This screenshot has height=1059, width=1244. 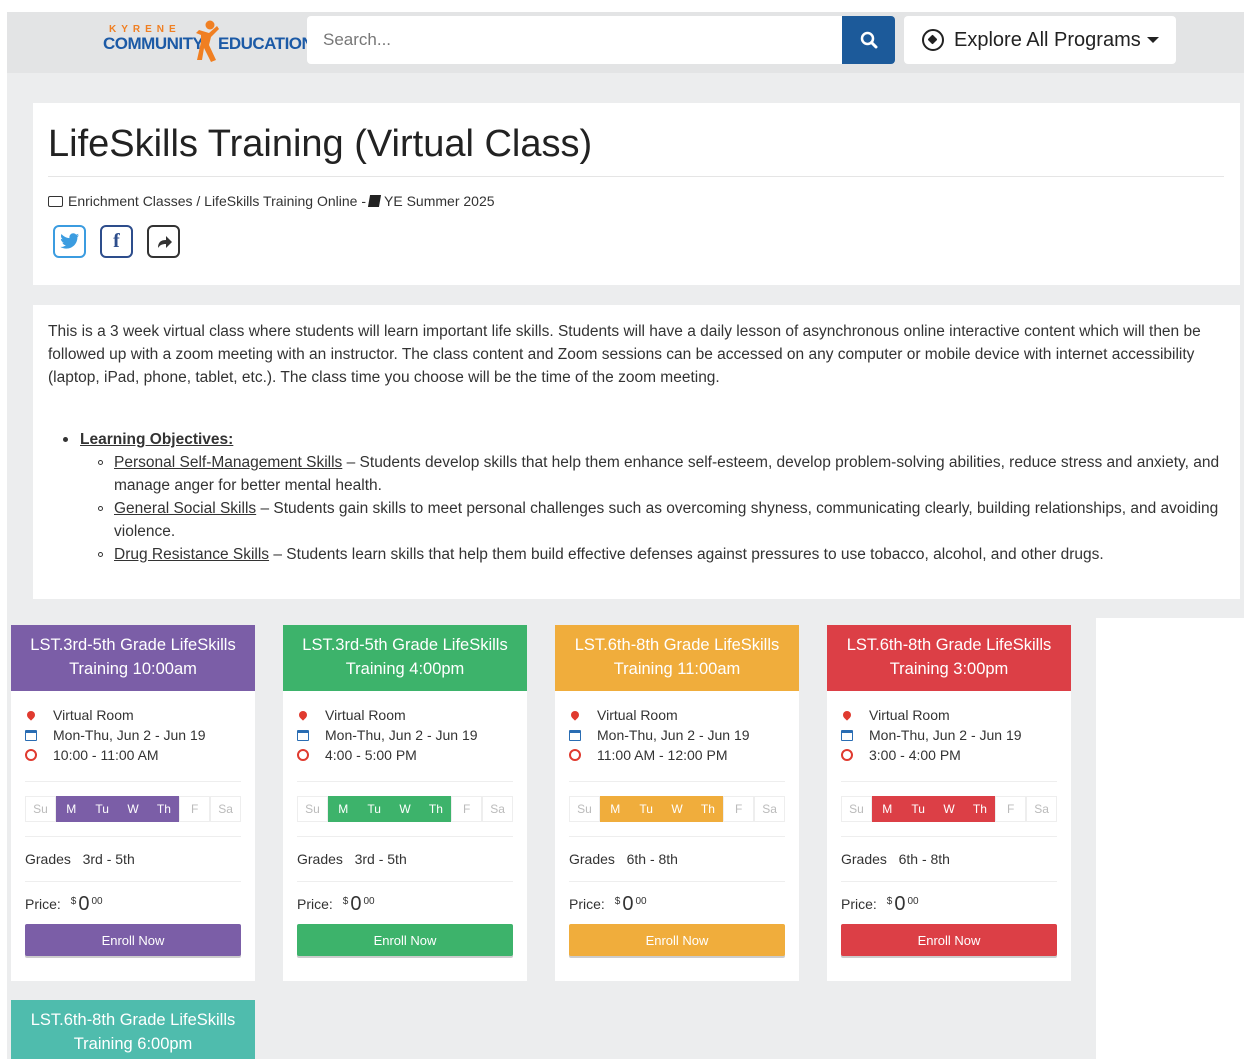 What do you see at coordinates (320, 144) in the screenshot?
I see `page-title: LifeSkills Training (Virtual Class)` at bounding box center [320, 144].